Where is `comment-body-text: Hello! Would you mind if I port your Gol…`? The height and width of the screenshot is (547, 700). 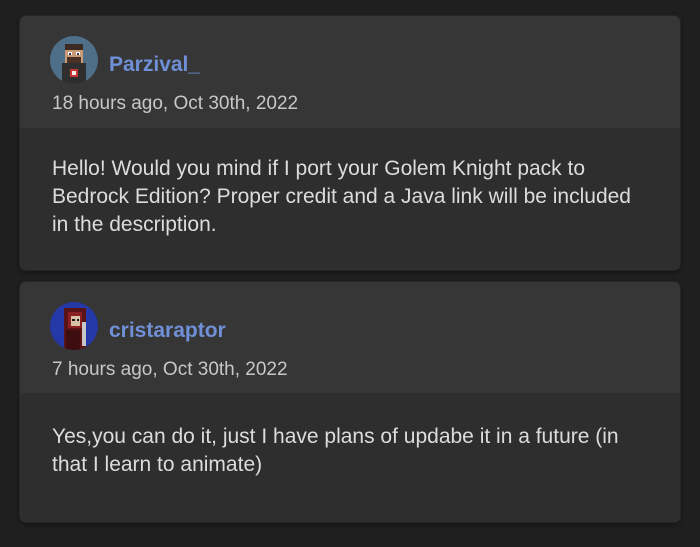 comment-body-text: Hello! Would you mind if I port your Gol… is located at coordinates (341, 196).